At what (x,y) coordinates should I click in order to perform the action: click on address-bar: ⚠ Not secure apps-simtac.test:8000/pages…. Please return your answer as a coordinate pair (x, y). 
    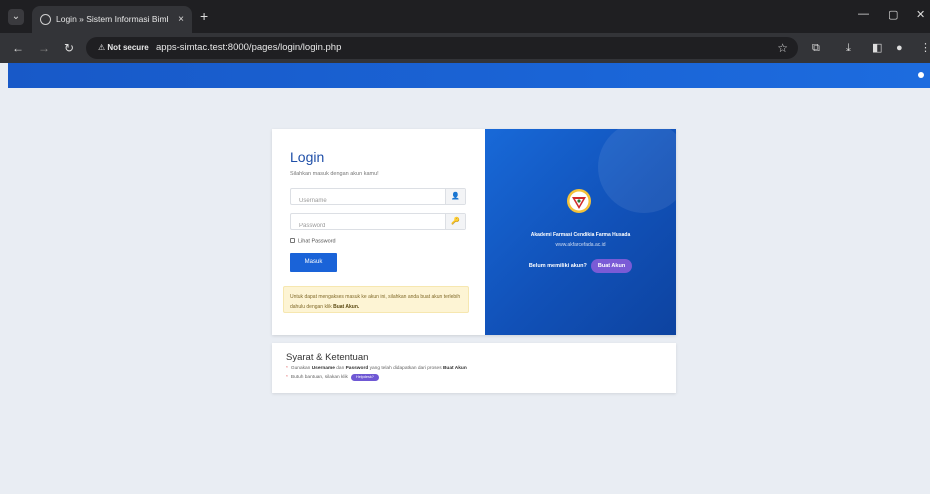
    Looking at the image, I should click on (442, 48).